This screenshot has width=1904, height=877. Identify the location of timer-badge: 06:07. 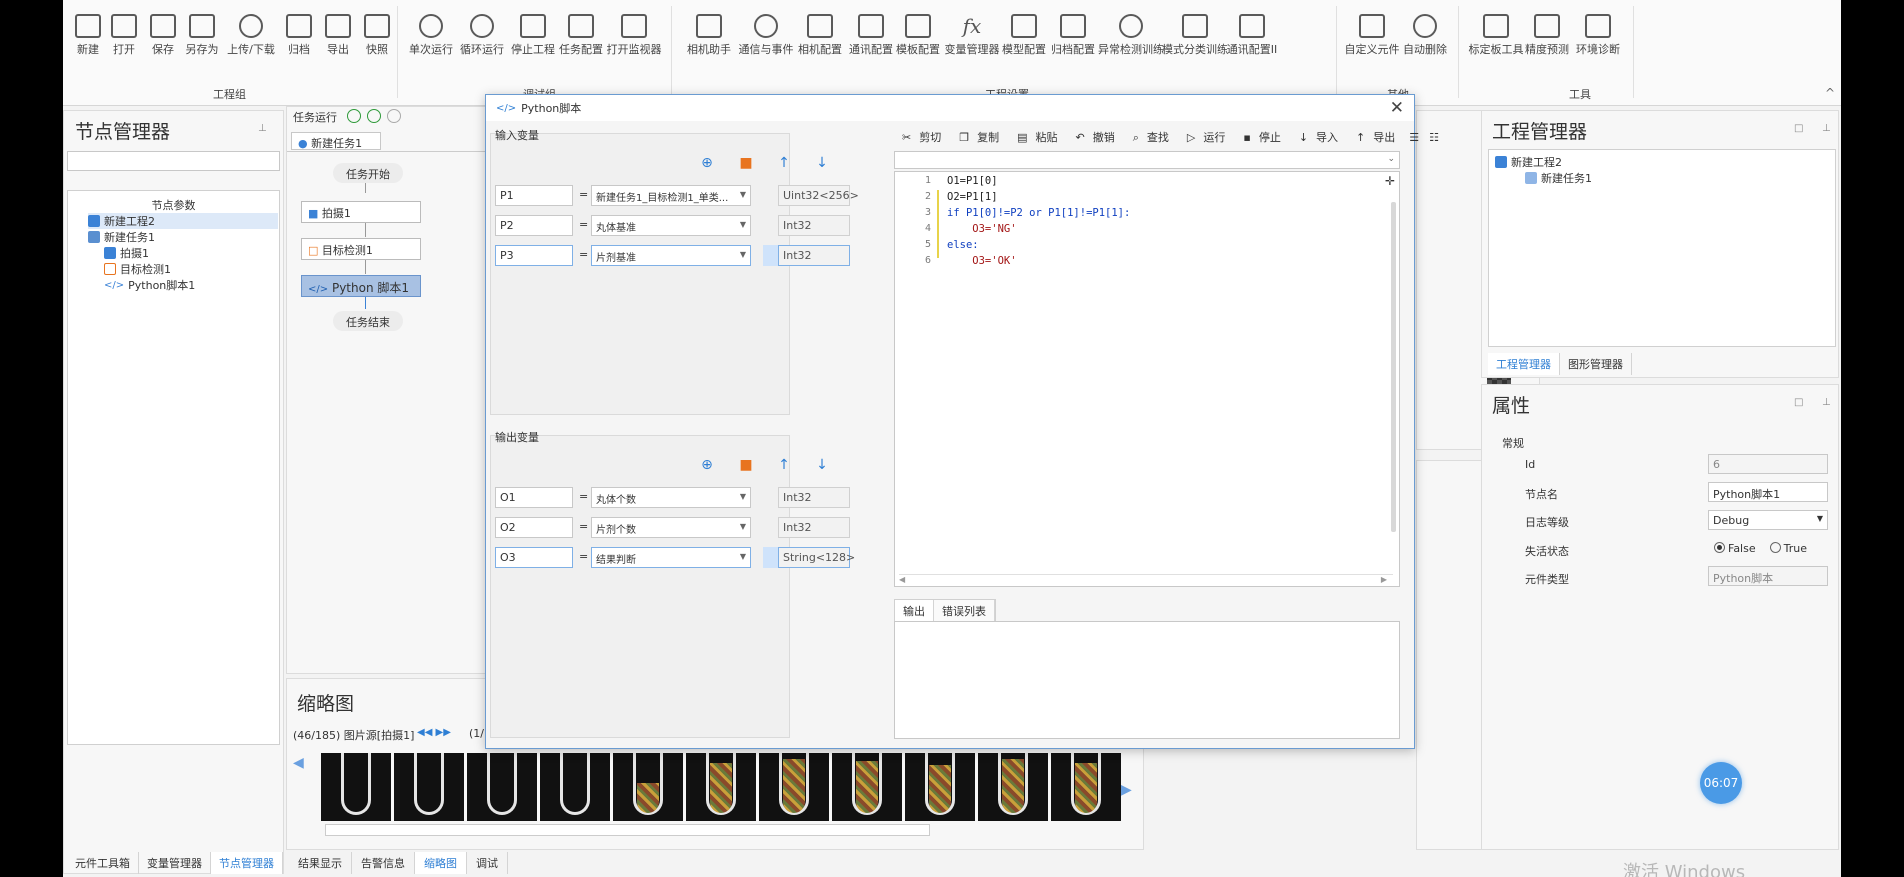
(1721, 783).